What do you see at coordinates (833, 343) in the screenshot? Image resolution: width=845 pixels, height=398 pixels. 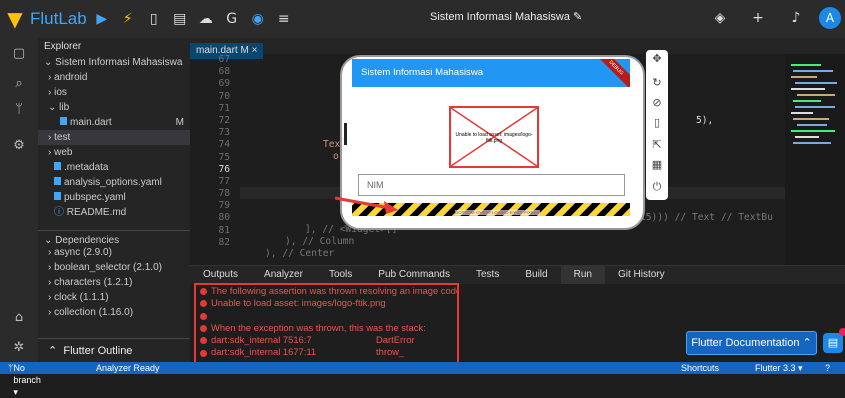 I see `chat-icon: ▤` at bounding box center [833, 343].